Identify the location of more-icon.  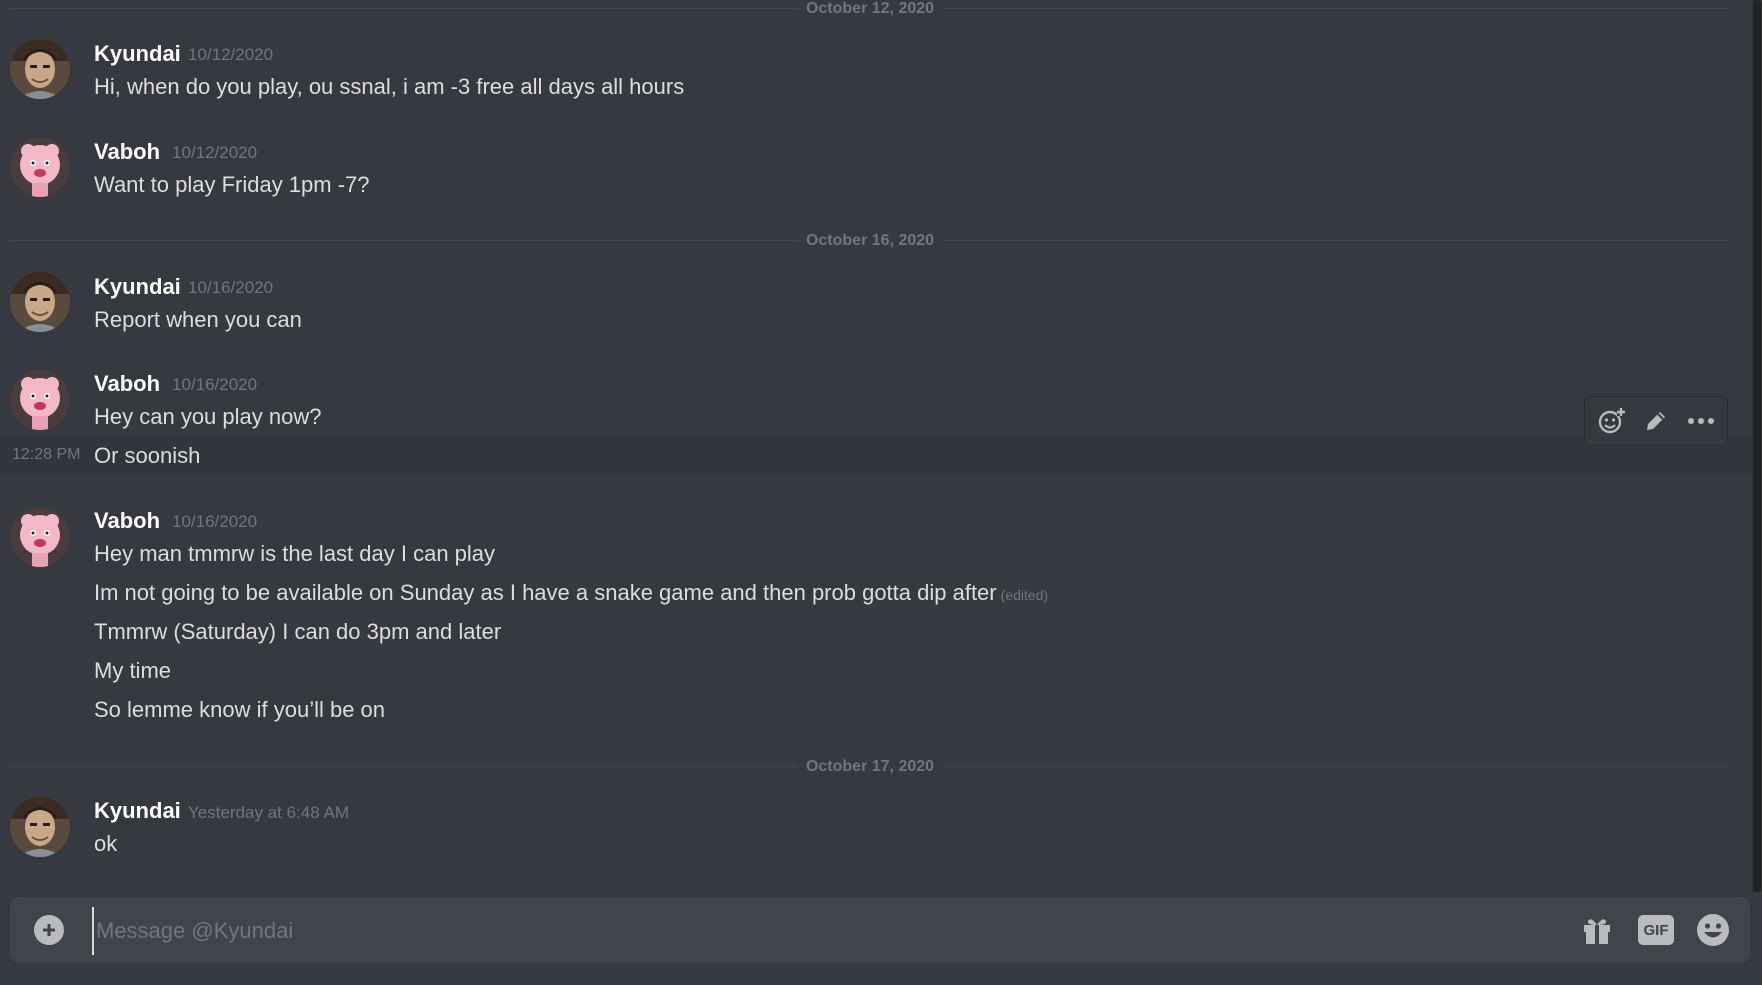
(1700, 421).